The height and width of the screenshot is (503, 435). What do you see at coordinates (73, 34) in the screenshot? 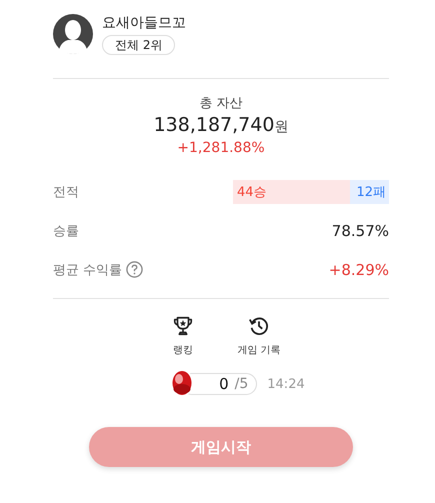
I see `avatar-icon` at bounding box center [73, 34].